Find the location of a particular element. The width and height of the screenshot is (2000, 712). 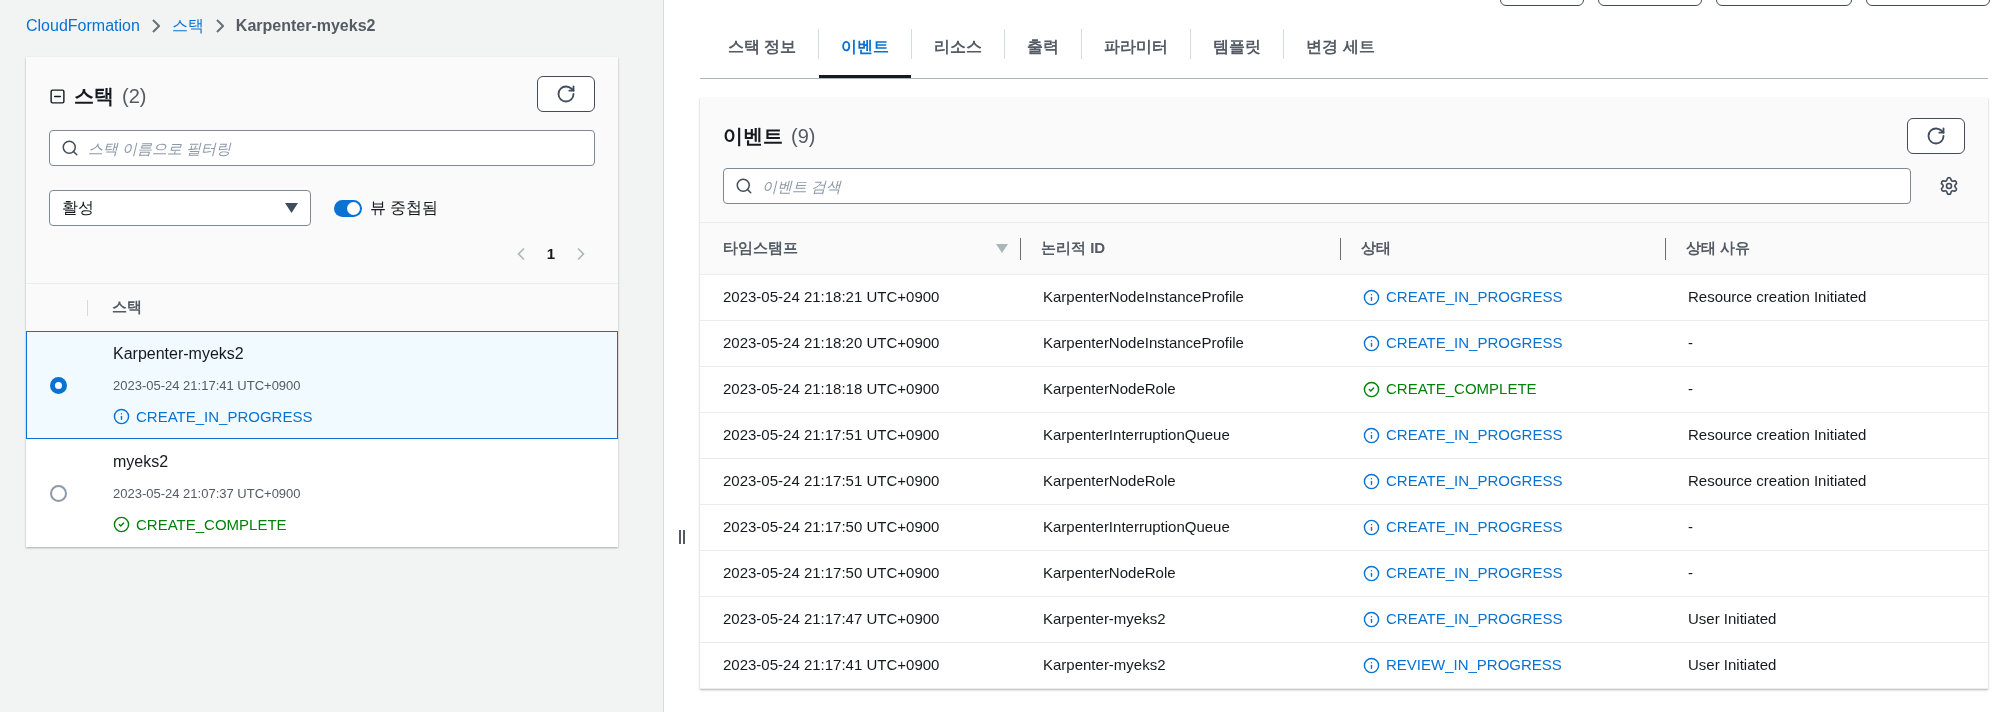

tab: 리소스 is located at coordinates (958, 51).